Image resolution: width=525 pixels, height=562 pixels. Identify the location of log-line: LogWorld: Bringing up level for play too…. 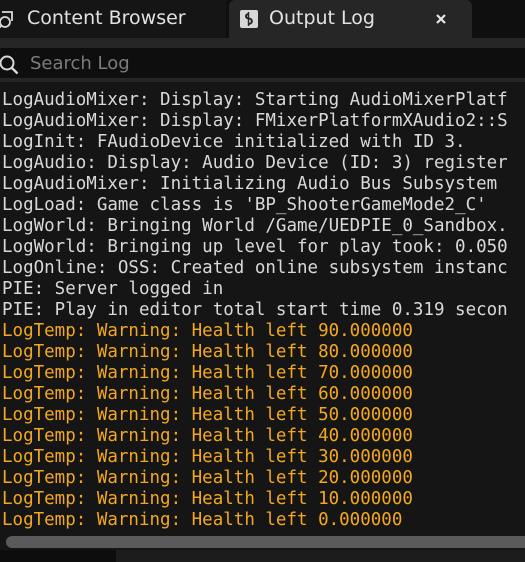
(255, 247).